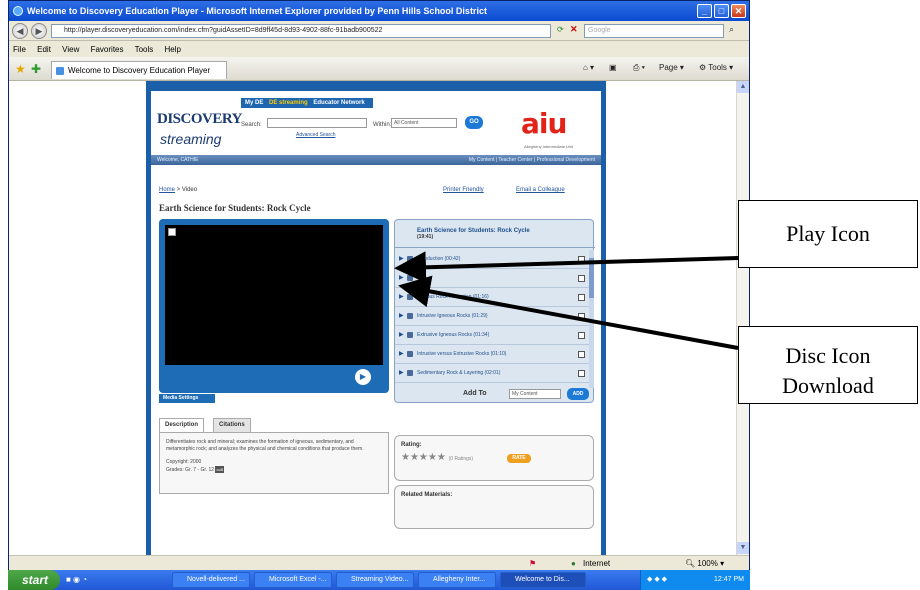 This screenshot has height=590, width=920. Describe the element at coordinates (828, 355) in the screenshot. I see `disc-callout-line1: Disc Icon` at that location.